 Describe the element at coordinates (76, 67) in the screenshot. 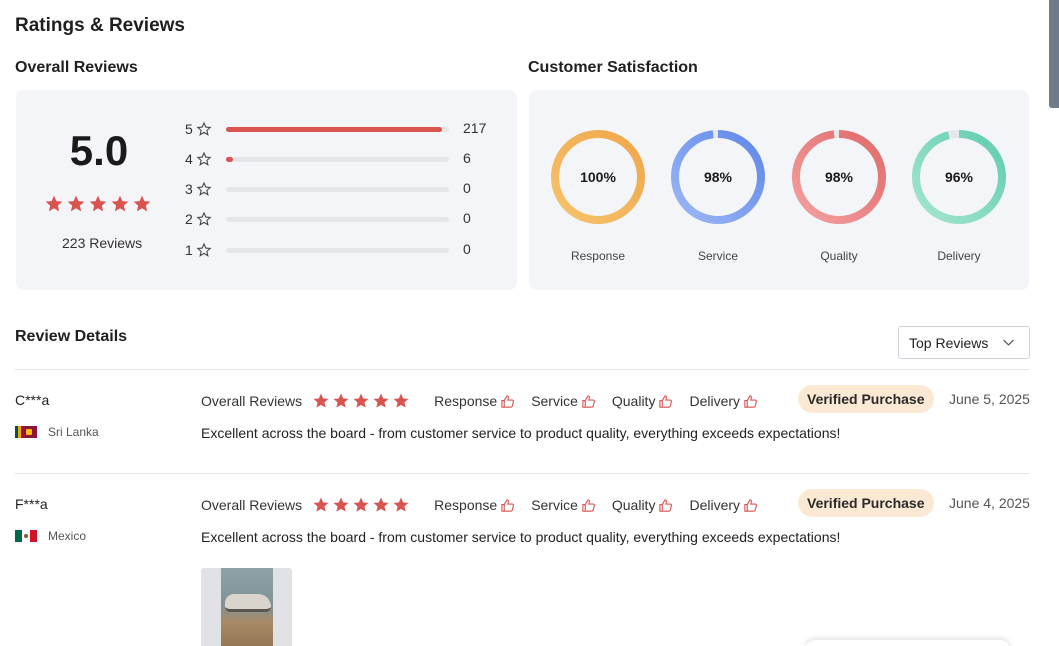

I see `overall-reviews-title: Overall Reviews` at that location.